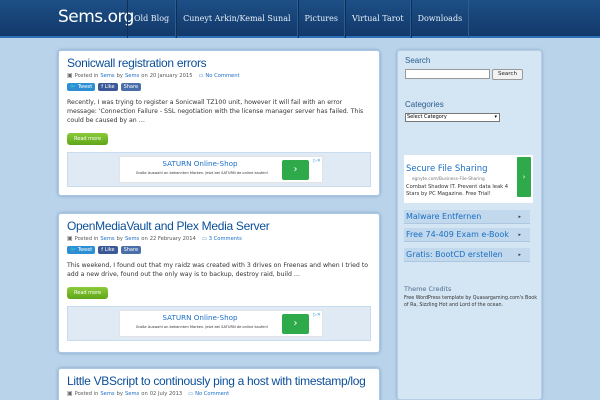 The width and height of the screenshot is (600, 400). Describe the element at coordinates (457, 234) in the screenshot. I see `sidebar-link-label: Free 74-409 Exam e-Book` at that location.